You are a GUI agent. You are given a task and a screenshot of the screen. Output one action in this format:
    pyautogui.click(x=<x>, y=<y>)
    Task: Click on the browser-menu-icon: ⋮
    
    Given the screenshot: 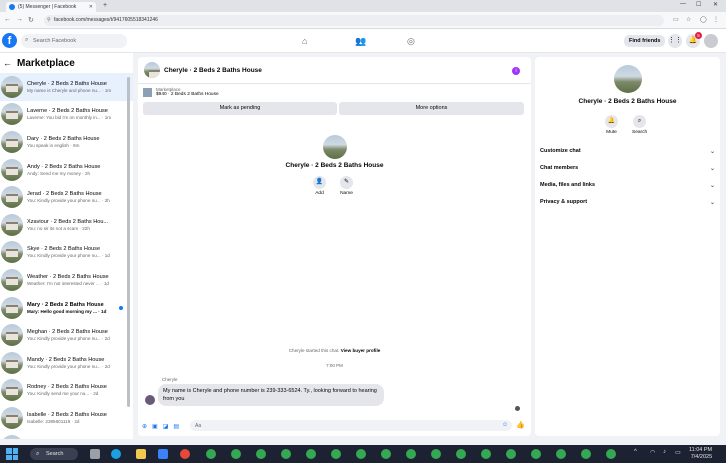 What is the action you would take?
    pyautogui.click(x=716, y=19)
    